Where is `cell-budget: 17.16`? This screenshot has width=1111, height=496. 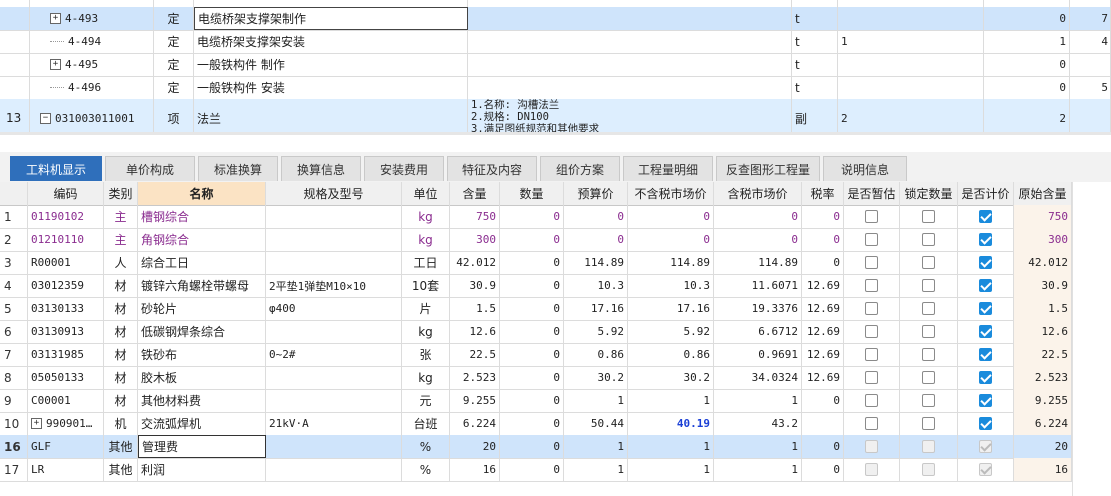 cell-budget: 17.16 is located at coordinates (596, 308).